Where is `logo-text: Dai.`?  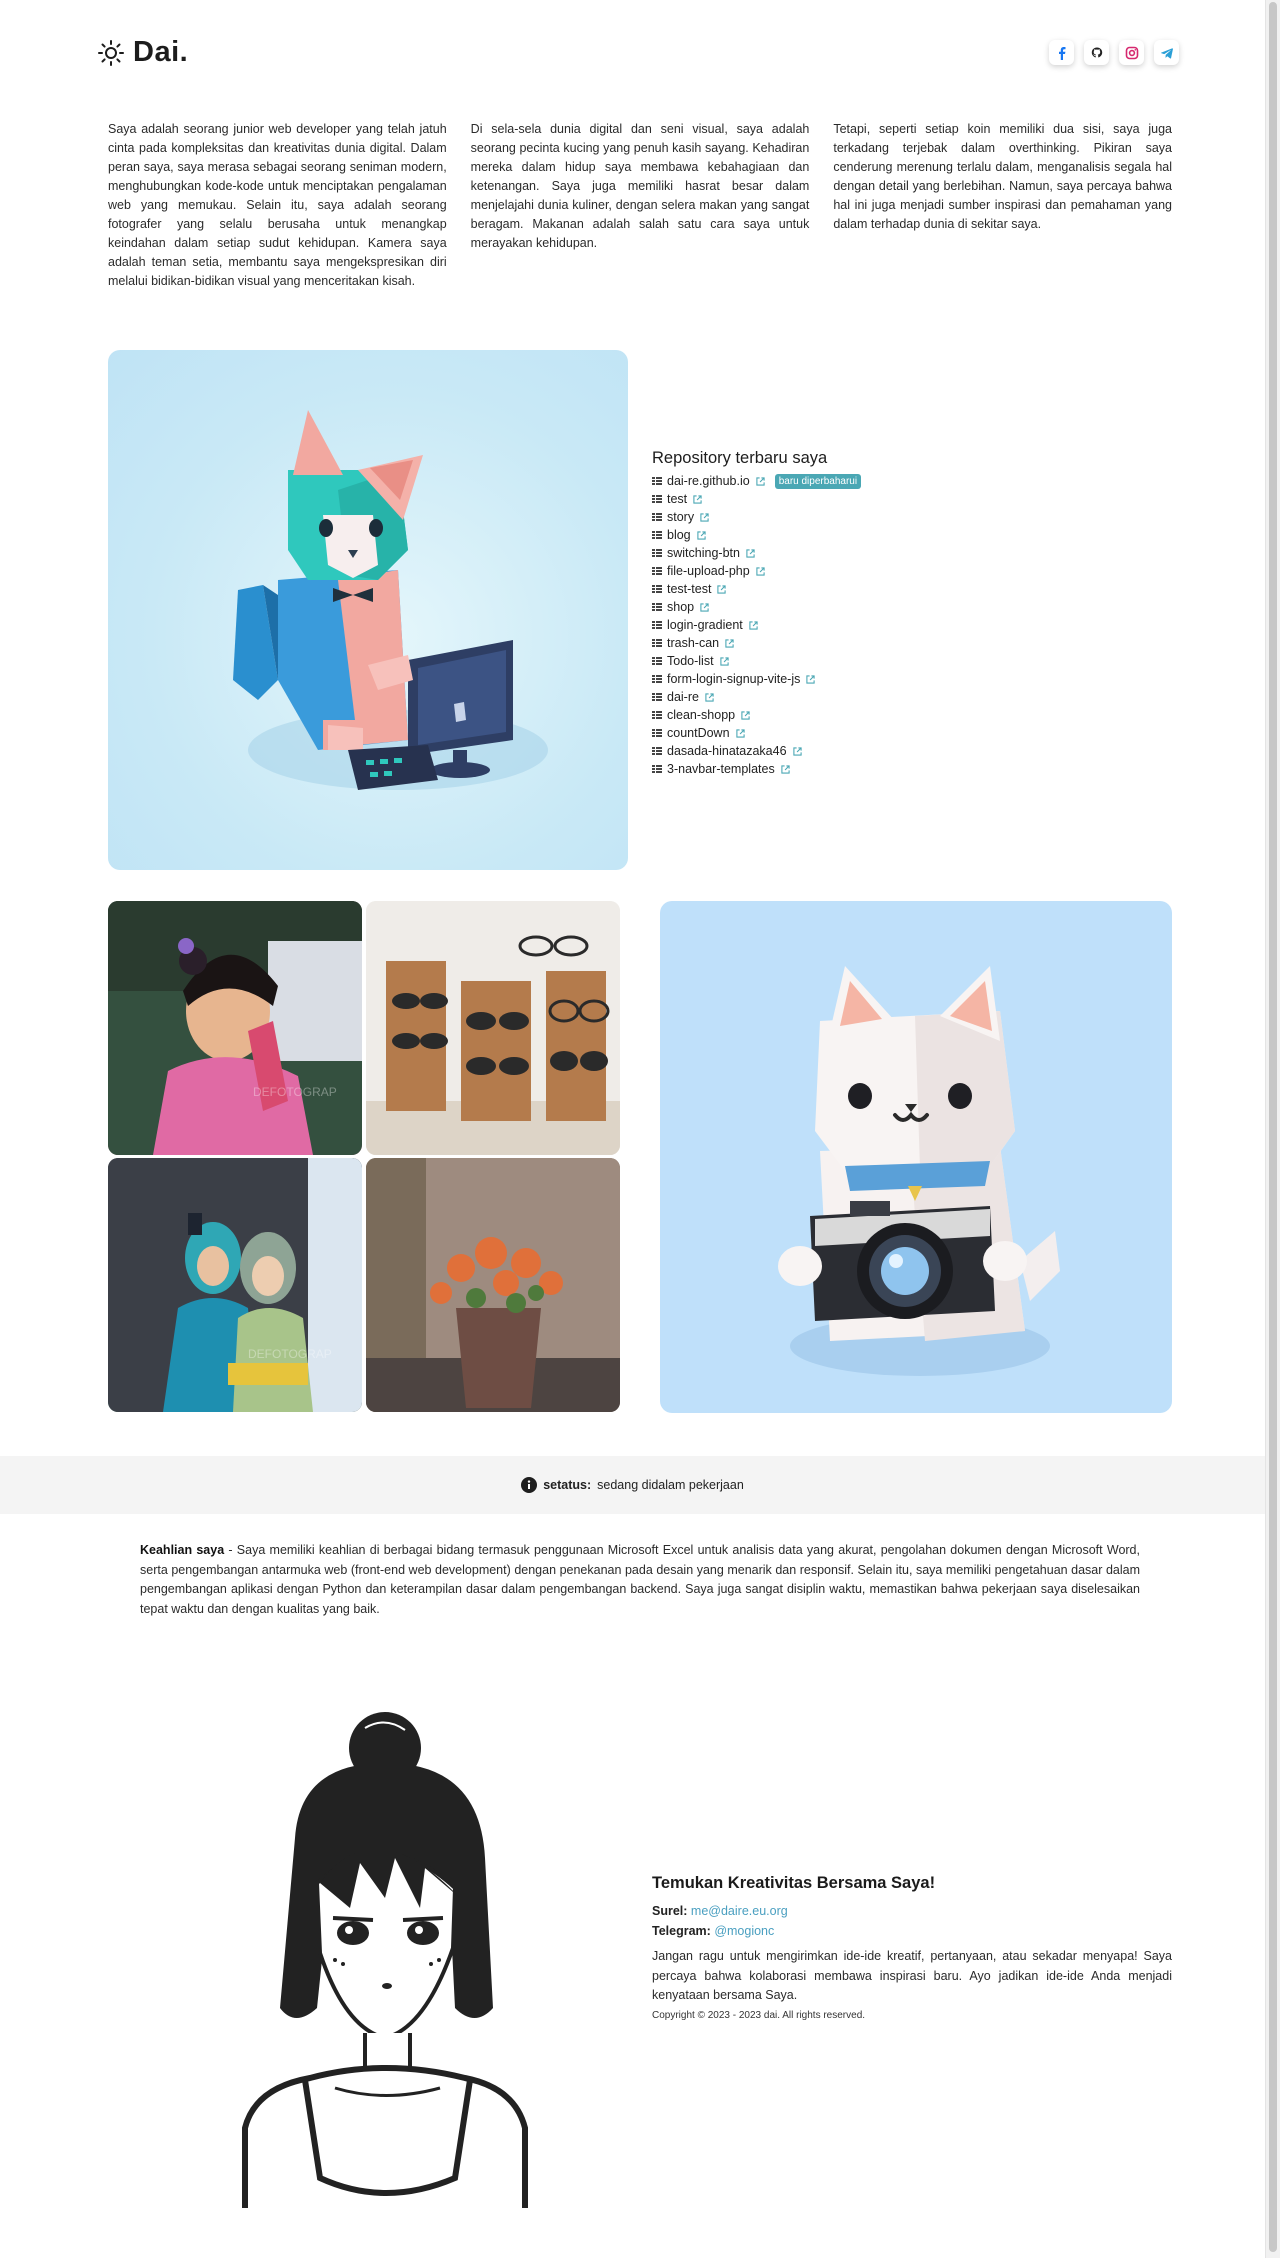
logo-text: Dai. is located at coordinates (161, 52).